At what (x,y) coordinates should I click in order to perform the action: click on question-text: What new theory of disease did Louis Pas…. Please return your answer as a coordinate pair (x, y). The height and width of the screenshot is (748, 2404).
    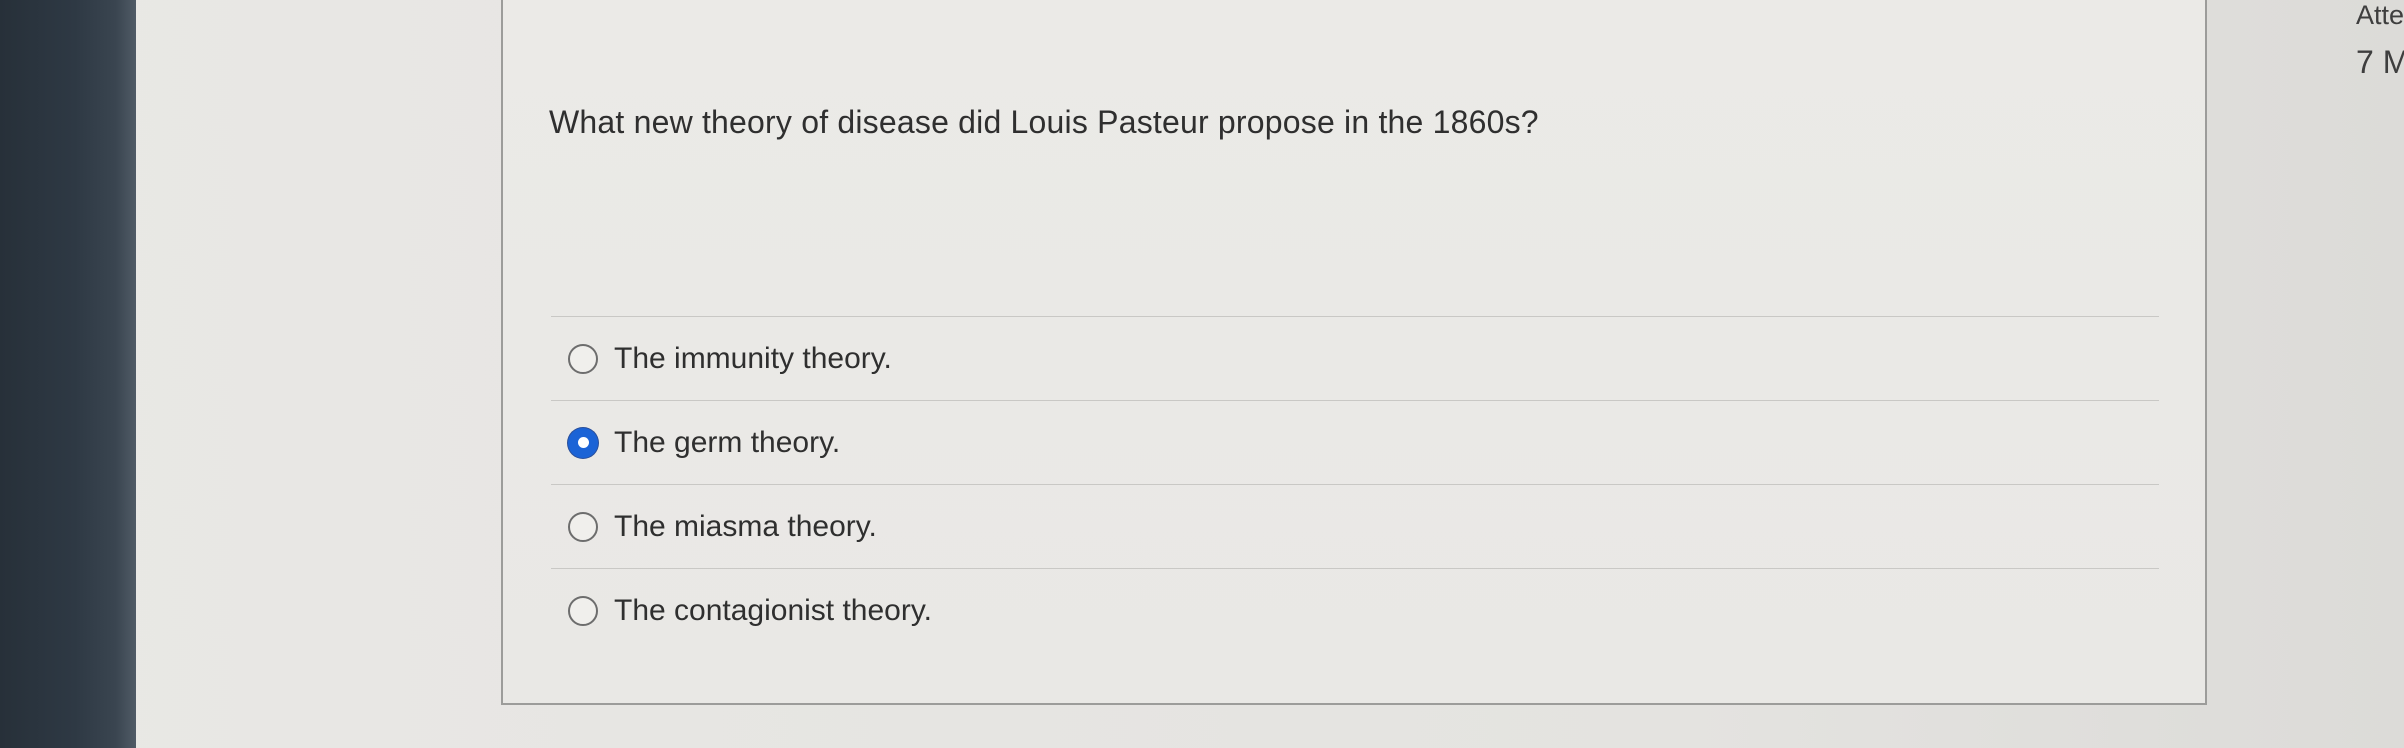
    Looking at the image, I should click on (1044, 122).